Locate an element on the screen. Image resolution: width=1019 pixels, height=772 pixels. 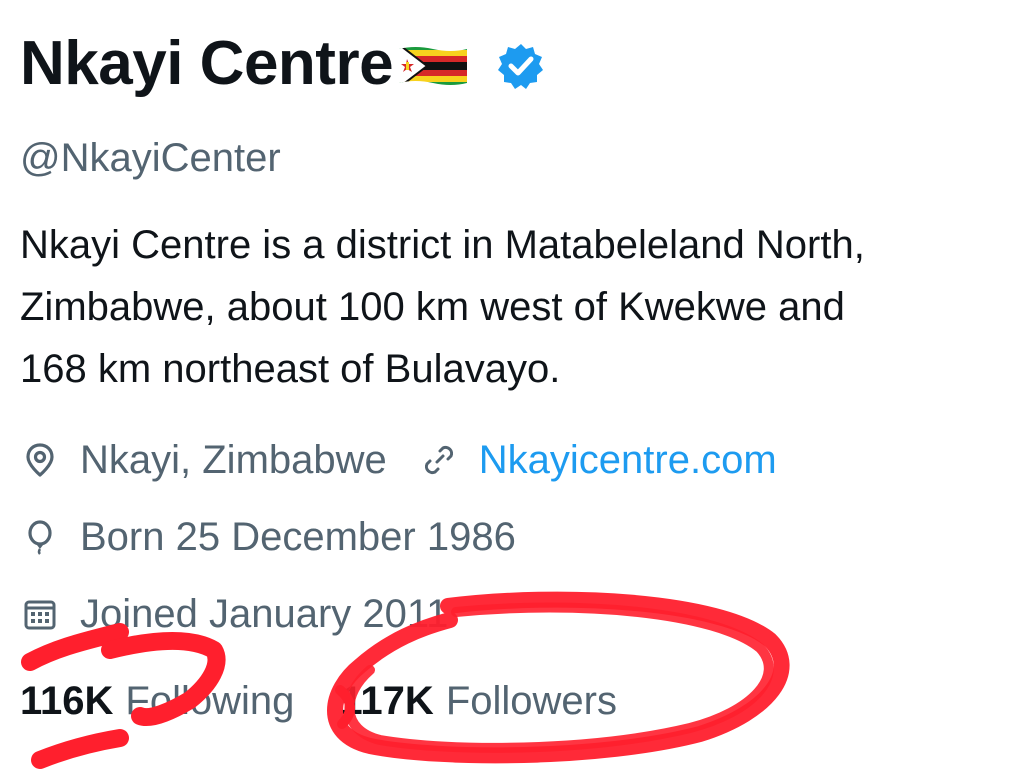
balloon-icon is located at coordinates (40, 537).